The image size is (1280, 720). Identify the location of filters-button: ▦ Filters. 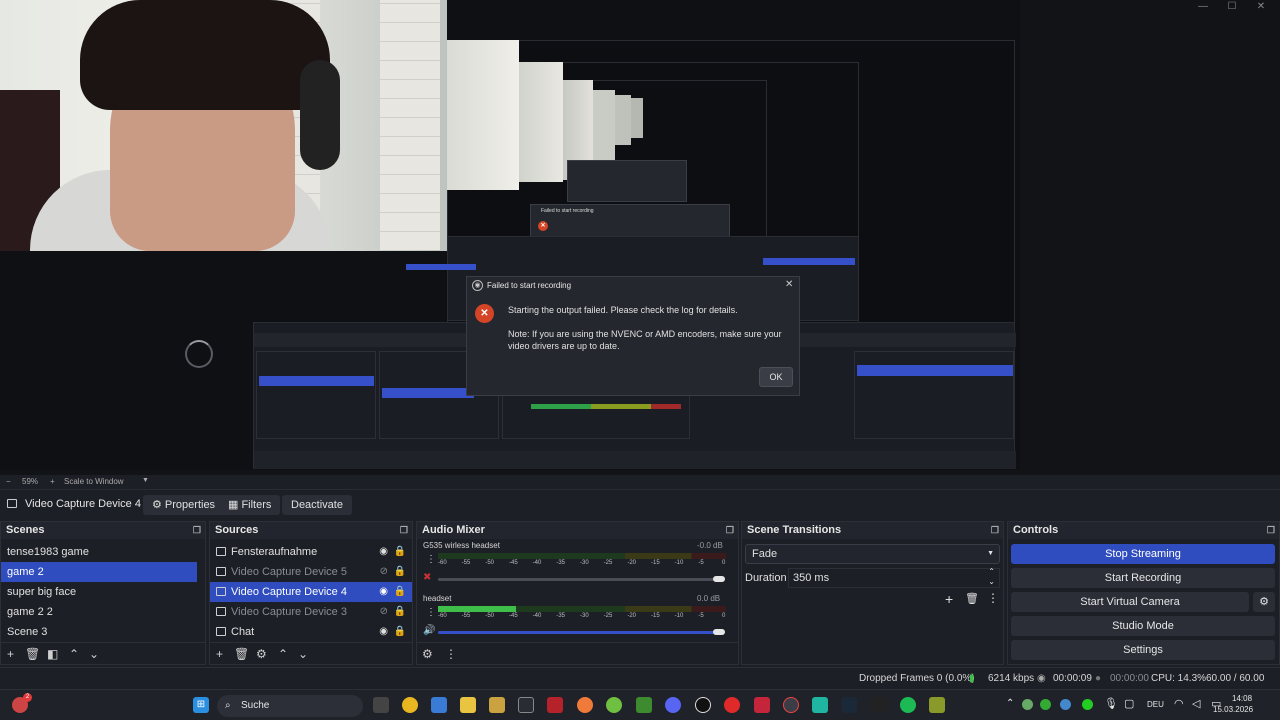
(250, 505).